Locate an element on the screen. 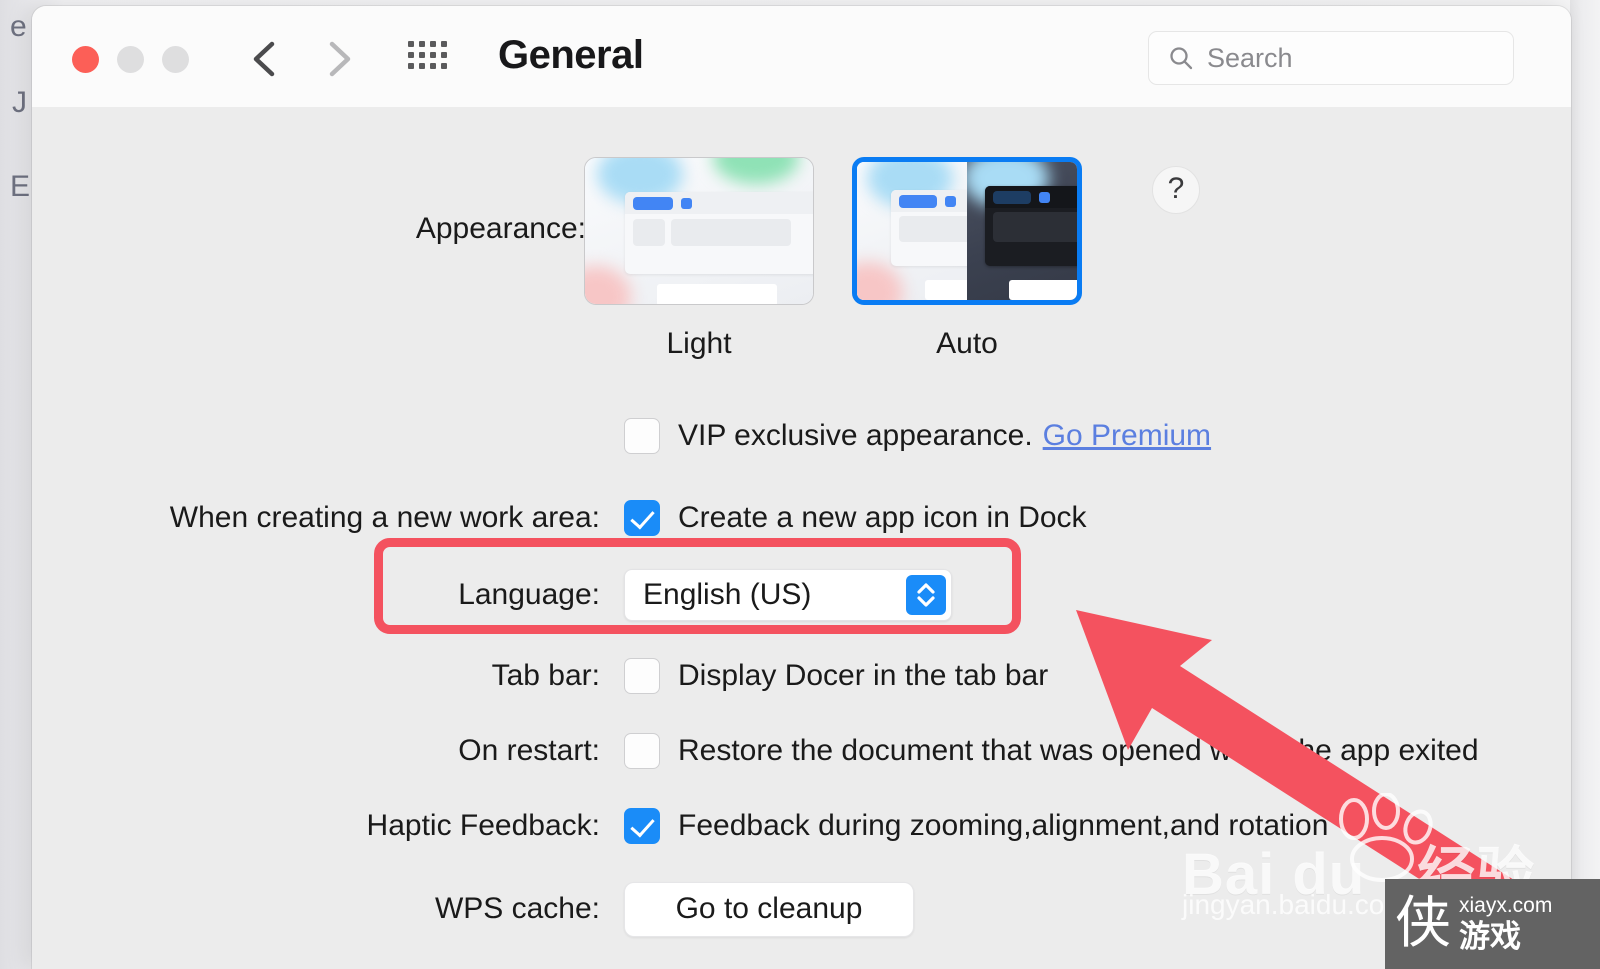  page-title: General is located at coordinates (571, 55).